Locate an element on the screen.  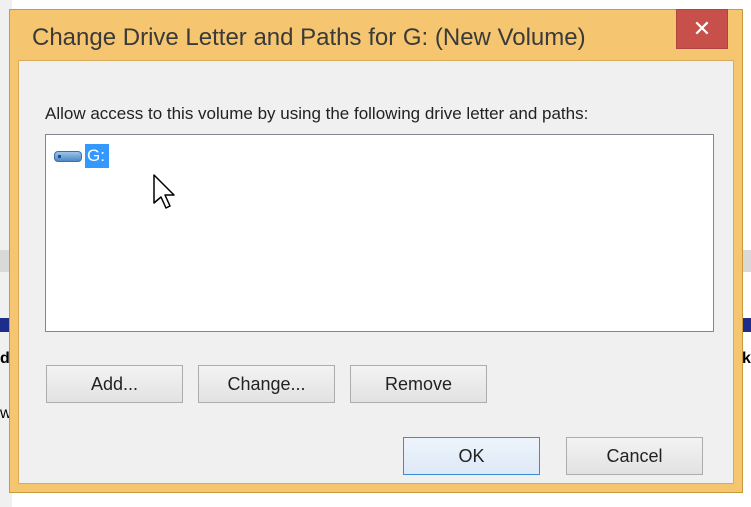
background-text-right: k is located at coordinates (746, 358).